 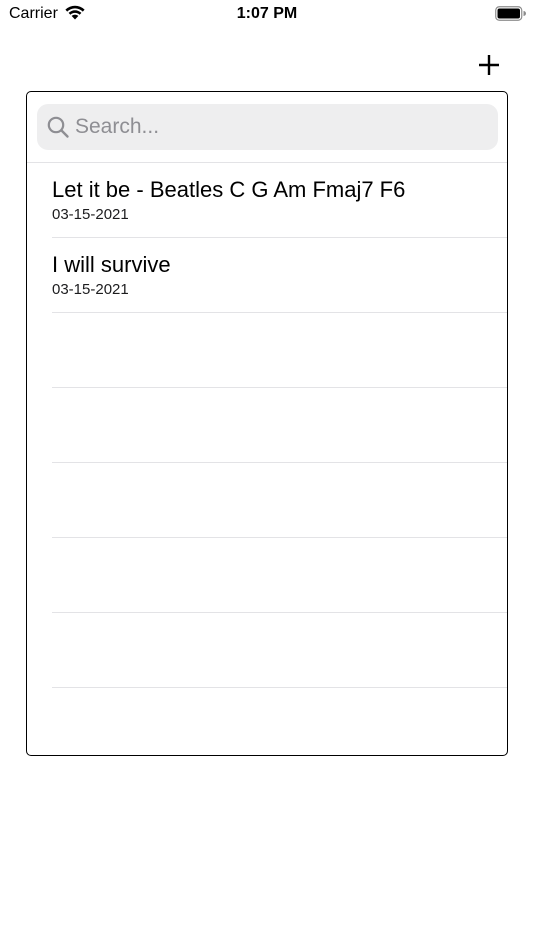 What do you see at coordinates (111, 264) in the screenshot?
I see `song-title: I will survive` at bounding box center [111, 264].